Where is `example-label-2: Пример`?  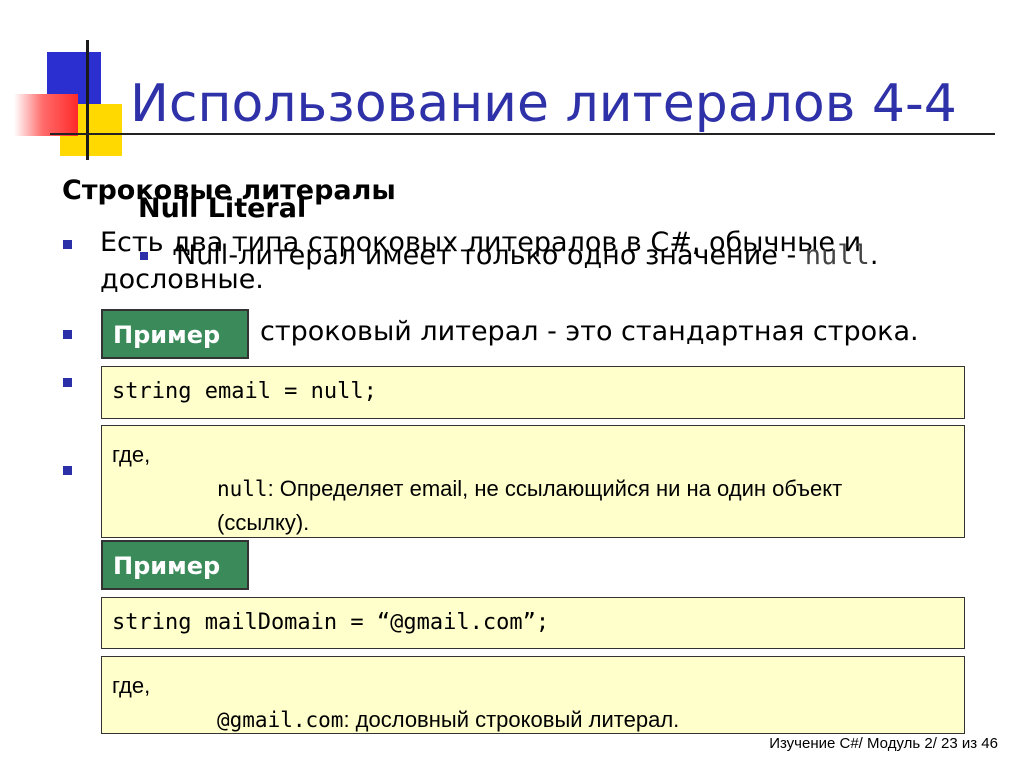
example-label-2: Пример is located at coordinates (175, 565).